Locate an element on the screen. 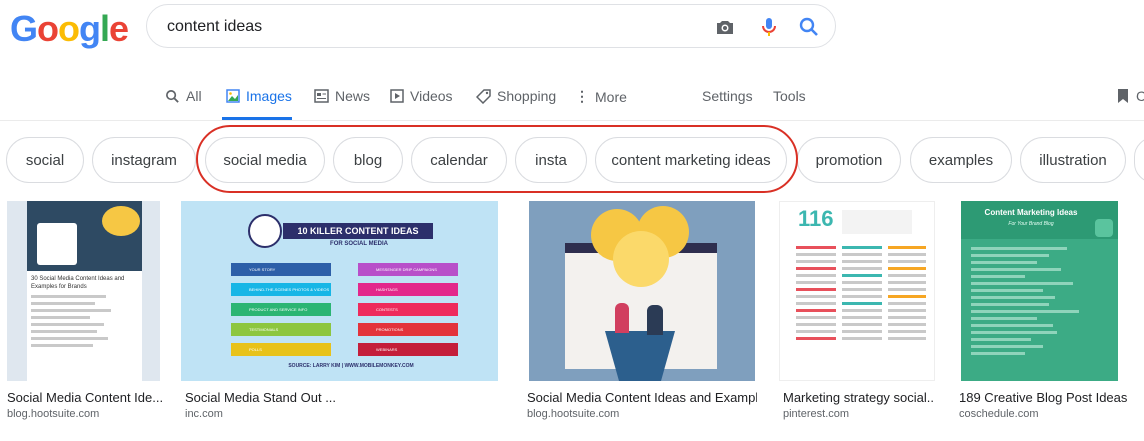  thumb-footer: SOURCE: LARRY KIM | WWW.MOBILEMONKEY.COM is located at coordinates (351, 366).